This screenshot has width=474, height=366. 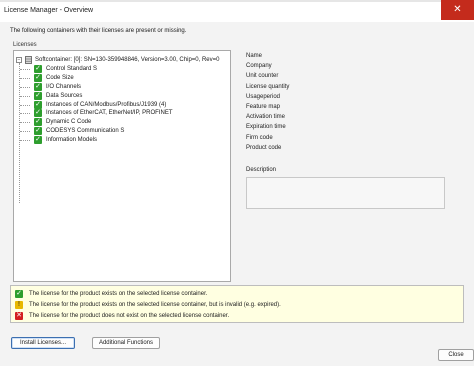 What do you see at coordinates (262, 76) in the screenshot?
I see `prop-unit-counter: Unit counter` at bounding box center [262, 76].